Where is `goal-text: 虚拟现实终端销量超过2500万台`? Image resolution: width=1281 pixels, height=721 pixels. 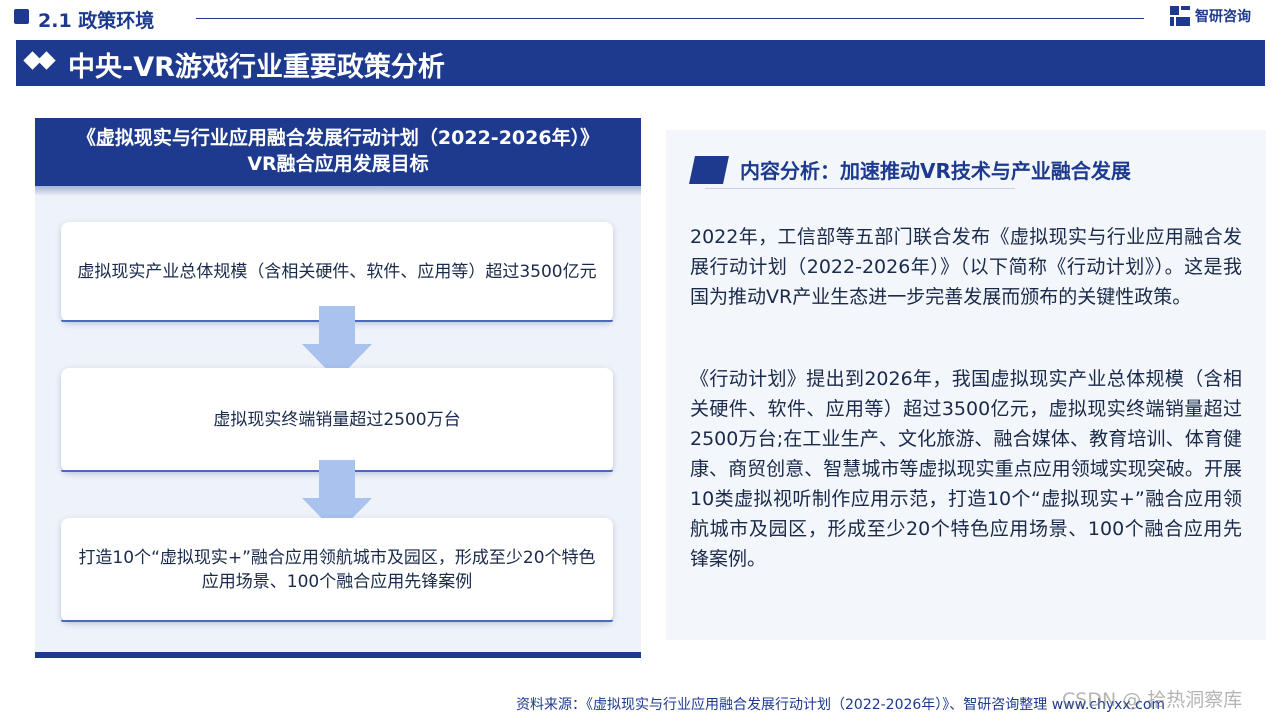
goal-text: 虚拟现实终端销量超过2500万台 is located at coordinates (337, 420).